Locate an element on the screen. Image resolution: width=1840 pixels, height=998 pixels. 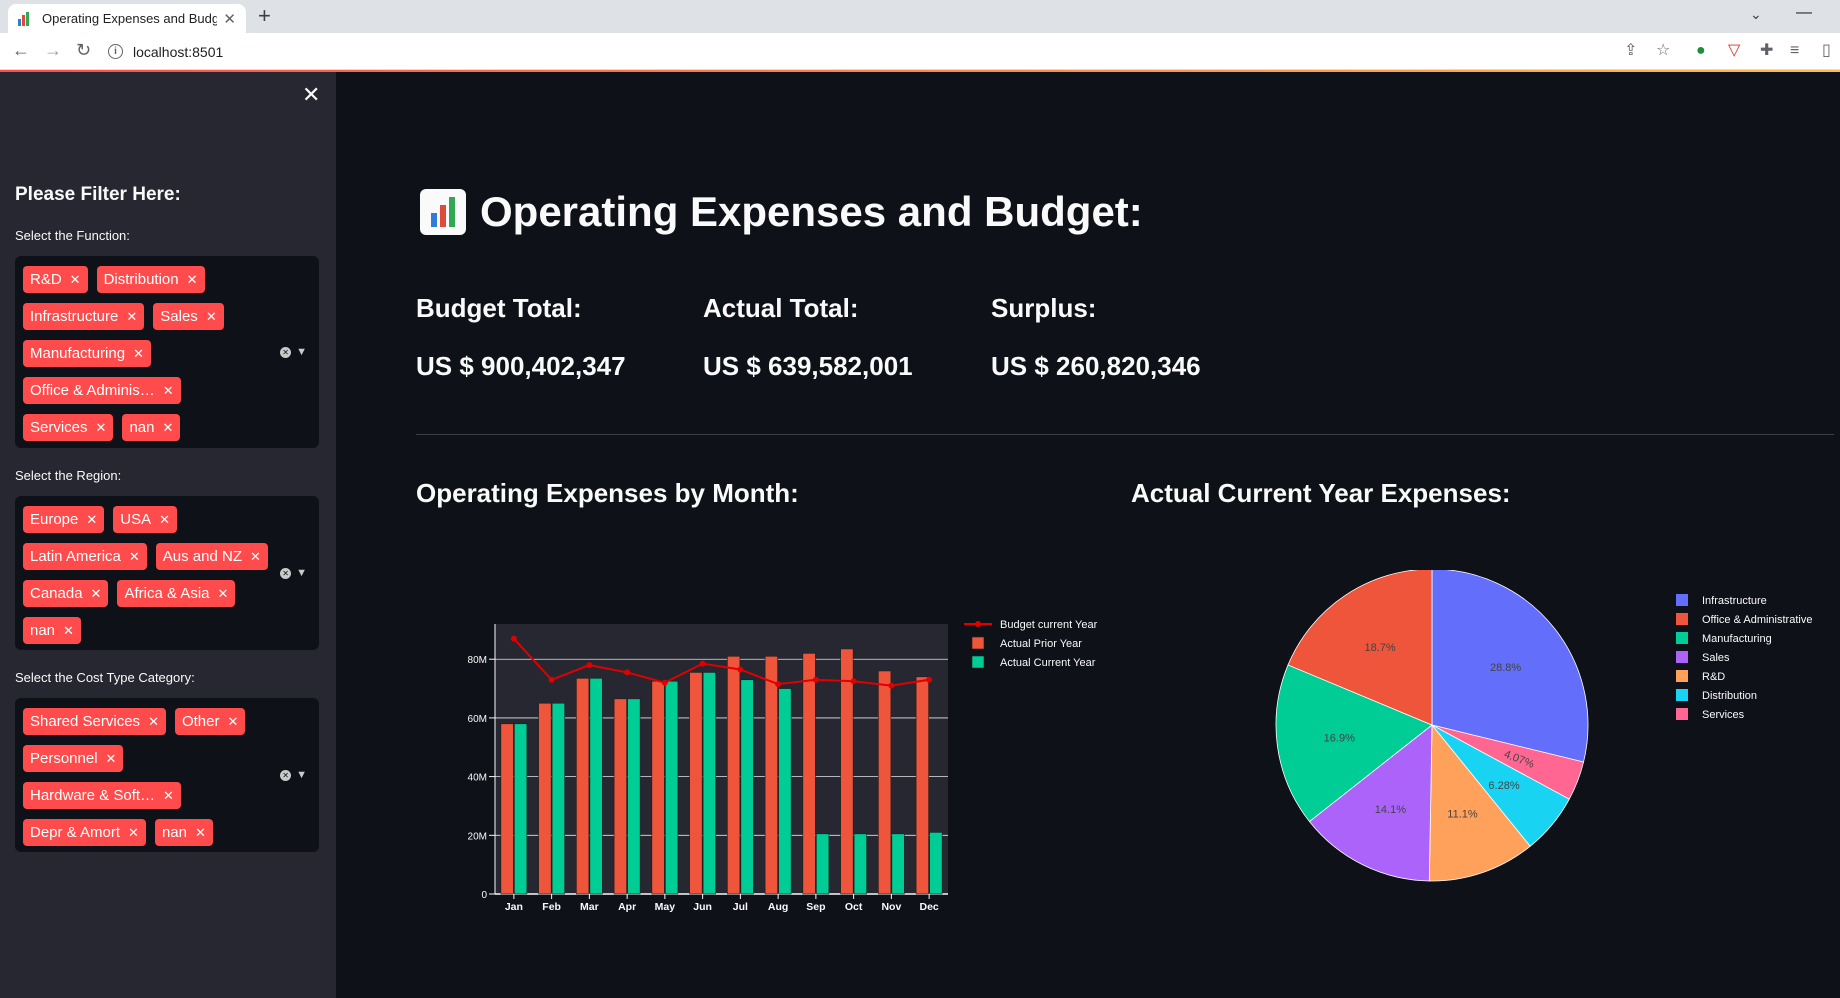
chip-label: Aus and NZ is located at coordinates (202, 556).